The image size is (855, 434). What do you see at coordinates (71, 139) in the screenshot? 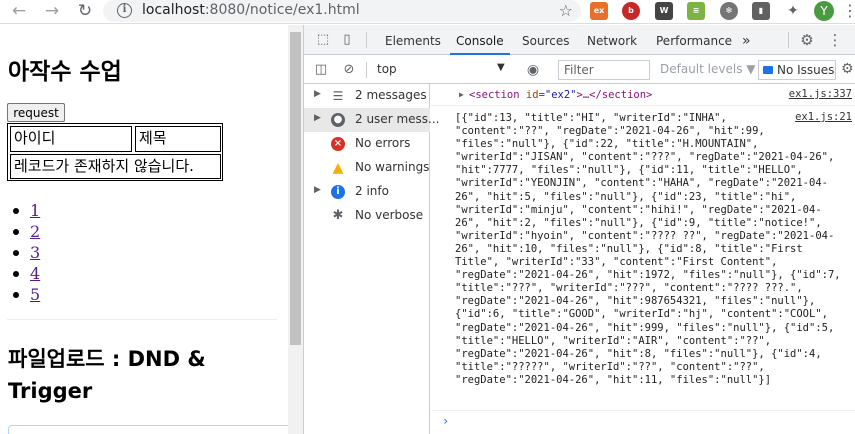
I see `table-header-id: 아이디` at bounding box center [71, 139].